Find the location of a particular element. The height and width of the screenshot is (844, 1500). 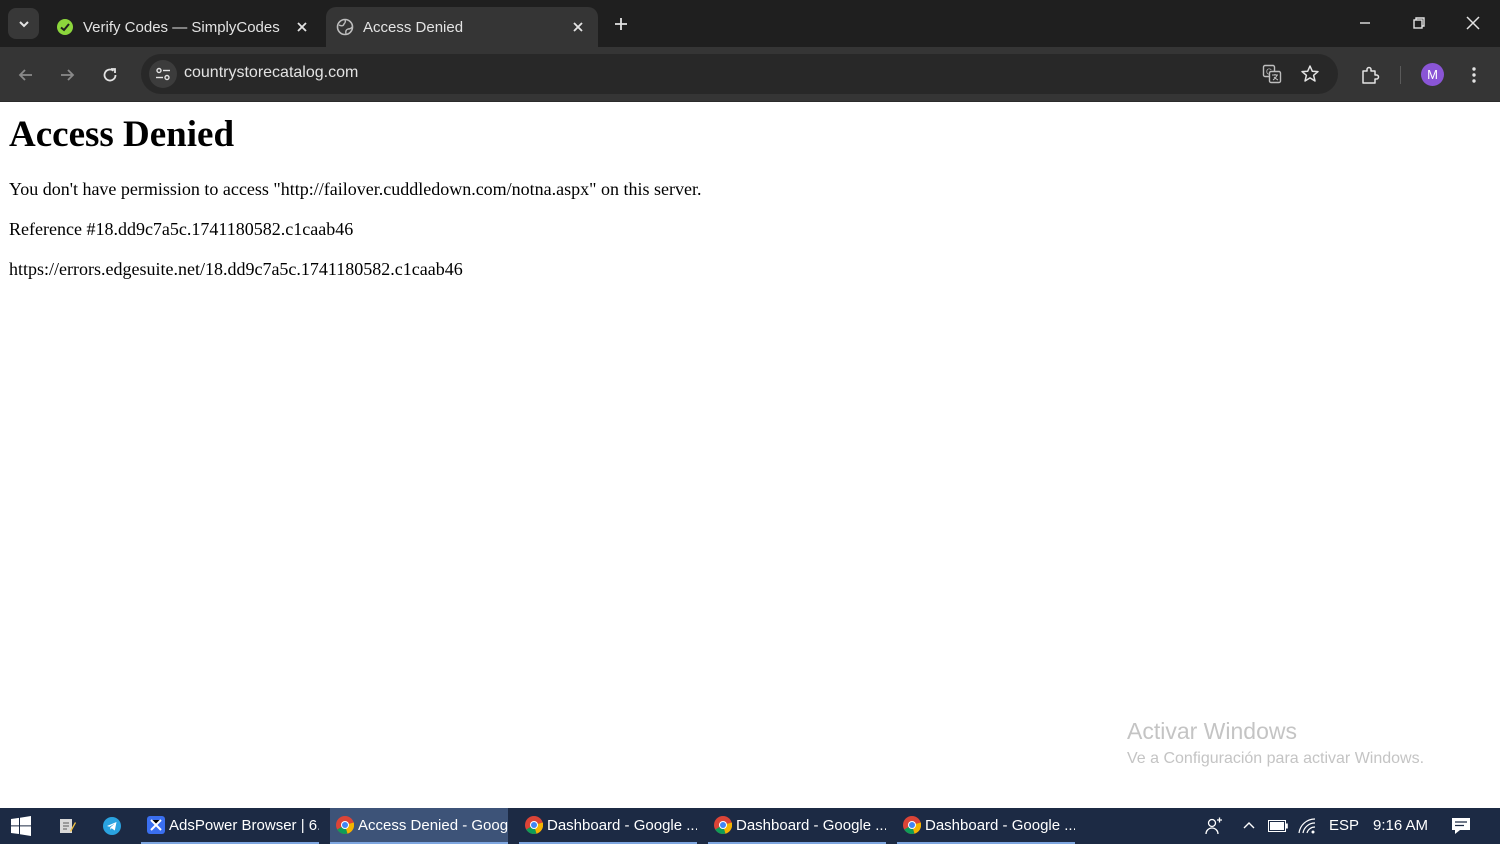

tray-people-button is located at coordinates (1214, 826).